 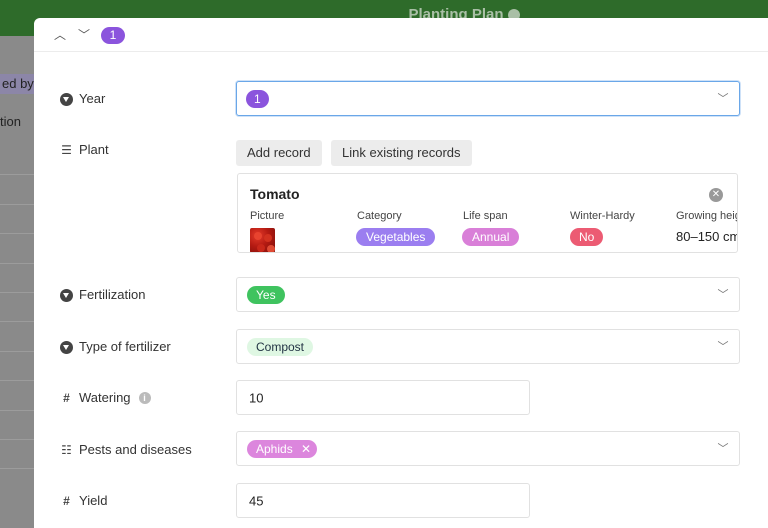 I want to click on field-label-pests-and-diseases: ☷ Pests and diseases, so click(x=126, y=450).